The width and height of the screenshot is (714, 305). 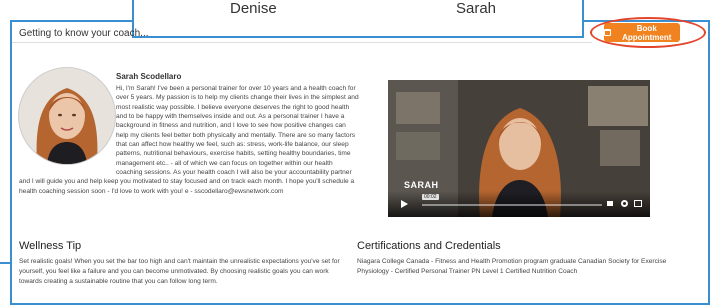 What do you see at coordinates (607, 32) in the screenshot?
I see `calendar-icon` at bounding box center [607, 32].